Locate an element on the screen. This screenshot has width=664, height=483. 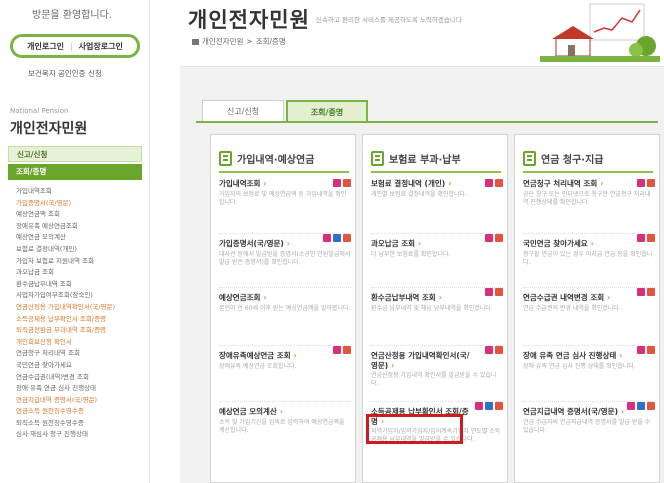
column-header: 보험료 부과·납부 is located at coordinates (436, 159).